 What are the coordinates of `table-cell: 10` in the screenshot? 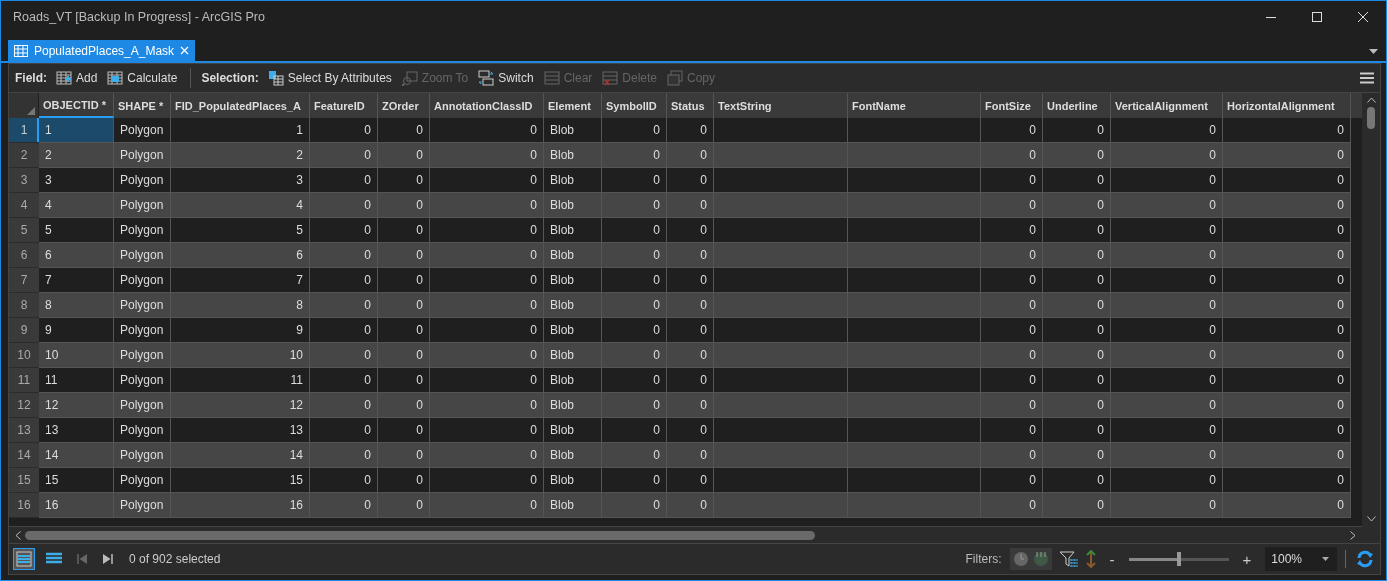 It's located at (240, 355).